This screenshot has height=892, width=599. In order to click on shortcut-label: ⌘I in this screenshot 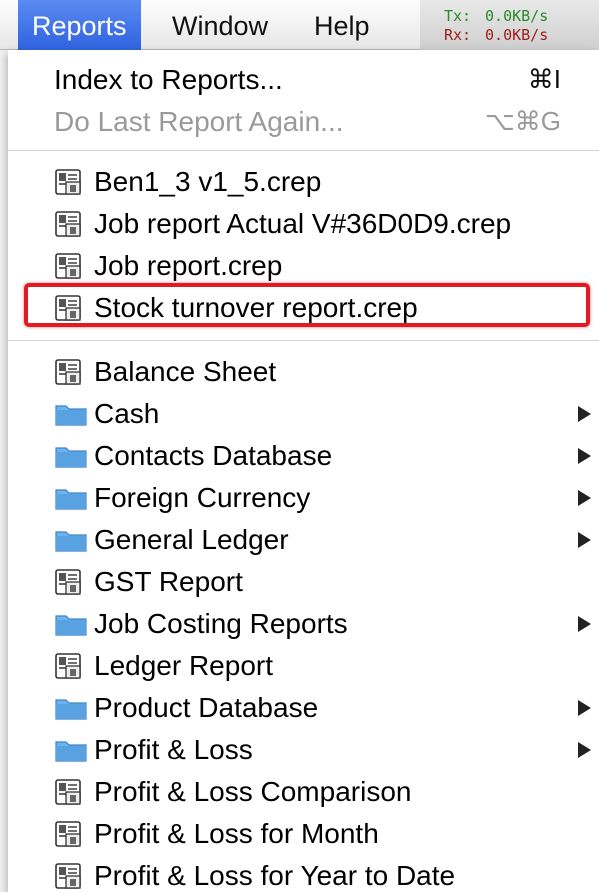, I will do `click(544, 79)`.